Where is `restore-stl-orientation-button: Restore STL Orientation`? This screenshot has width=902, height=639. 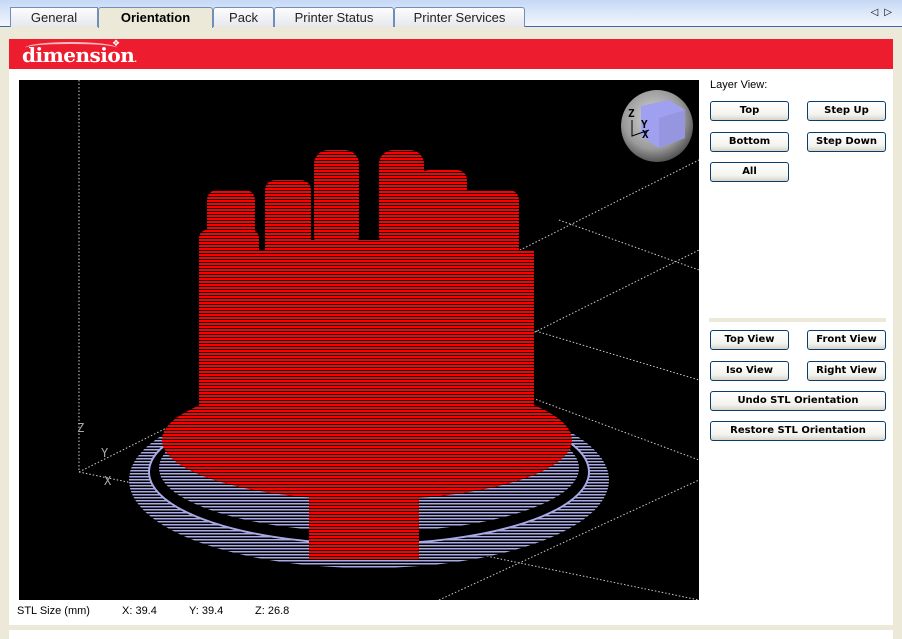 restore-stl-orientation-button: Restore STL Orientation is located at coordinates (798, 431).